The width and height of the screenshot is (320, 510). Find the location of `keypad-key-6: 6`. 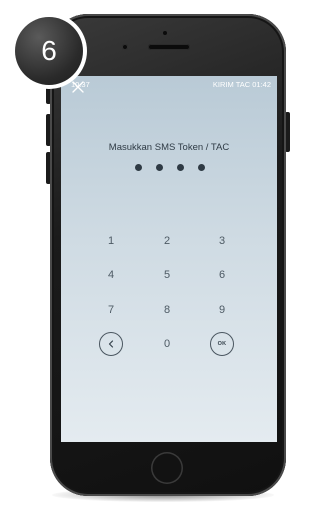

keypad-key-6: 6 is located at coordinates (222, 275).